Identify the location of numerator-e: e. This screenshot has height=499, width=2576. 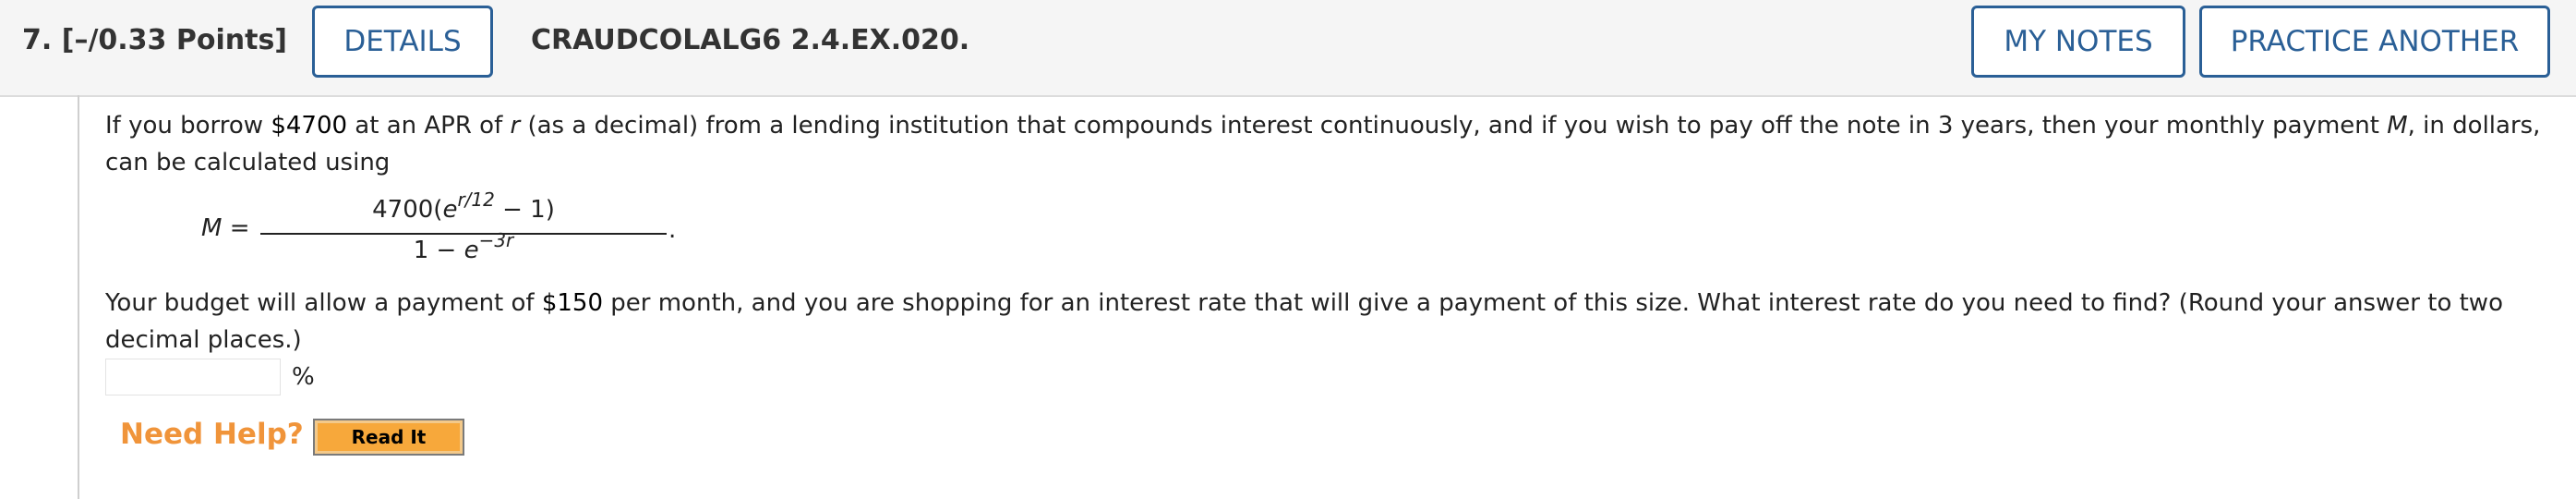
(450, 210).